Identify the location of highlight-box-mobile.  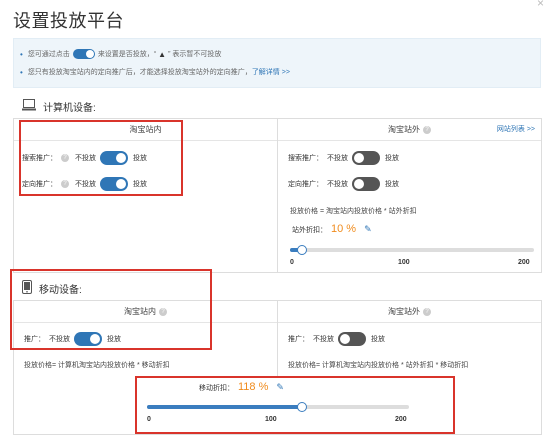
(111, 309).